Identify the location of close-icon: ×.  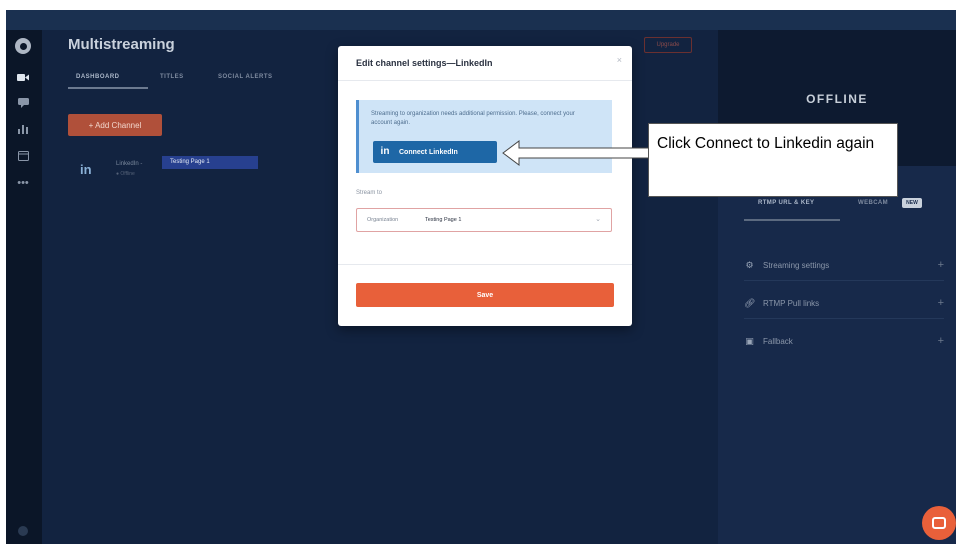
(619, 60).